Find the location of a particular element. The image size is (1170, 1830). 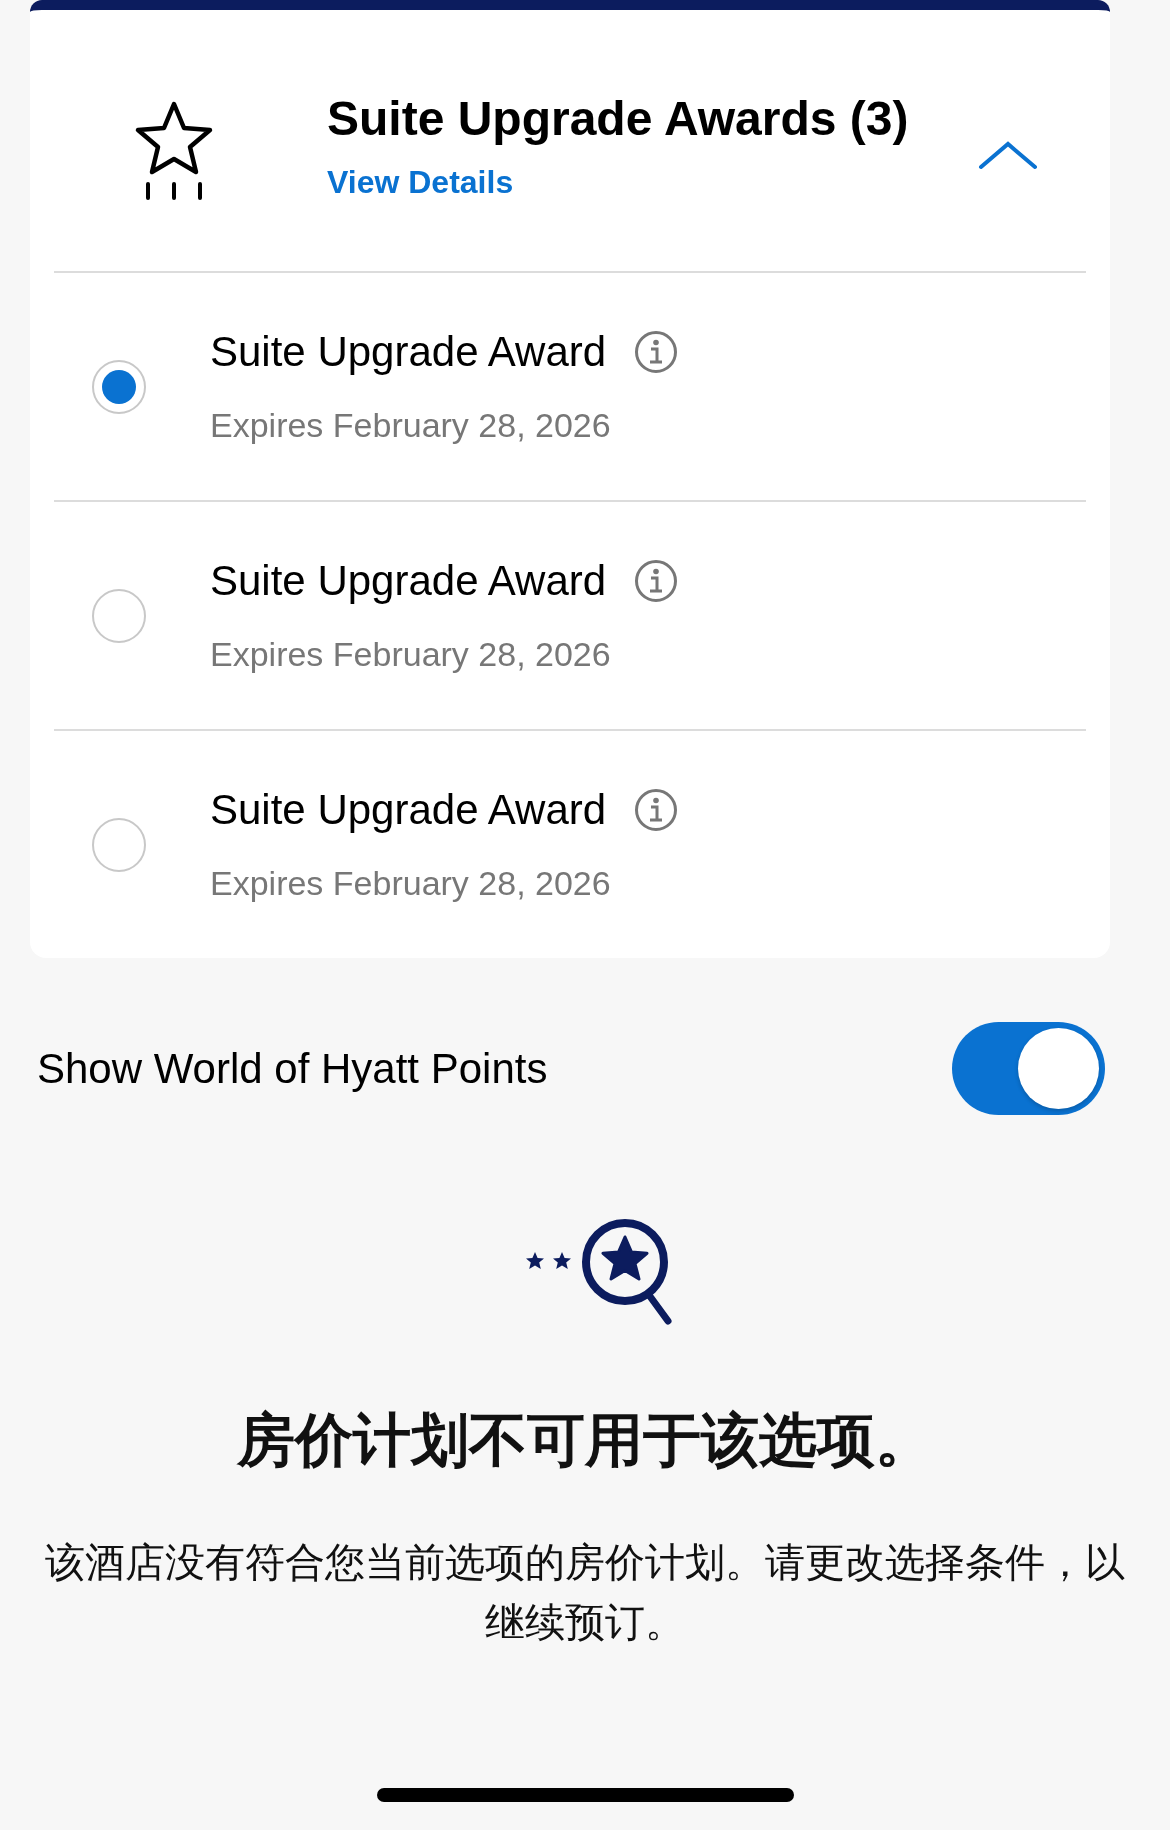

toggle-label: Show World of Hyatt Points is located at coordinates (292, 1068).